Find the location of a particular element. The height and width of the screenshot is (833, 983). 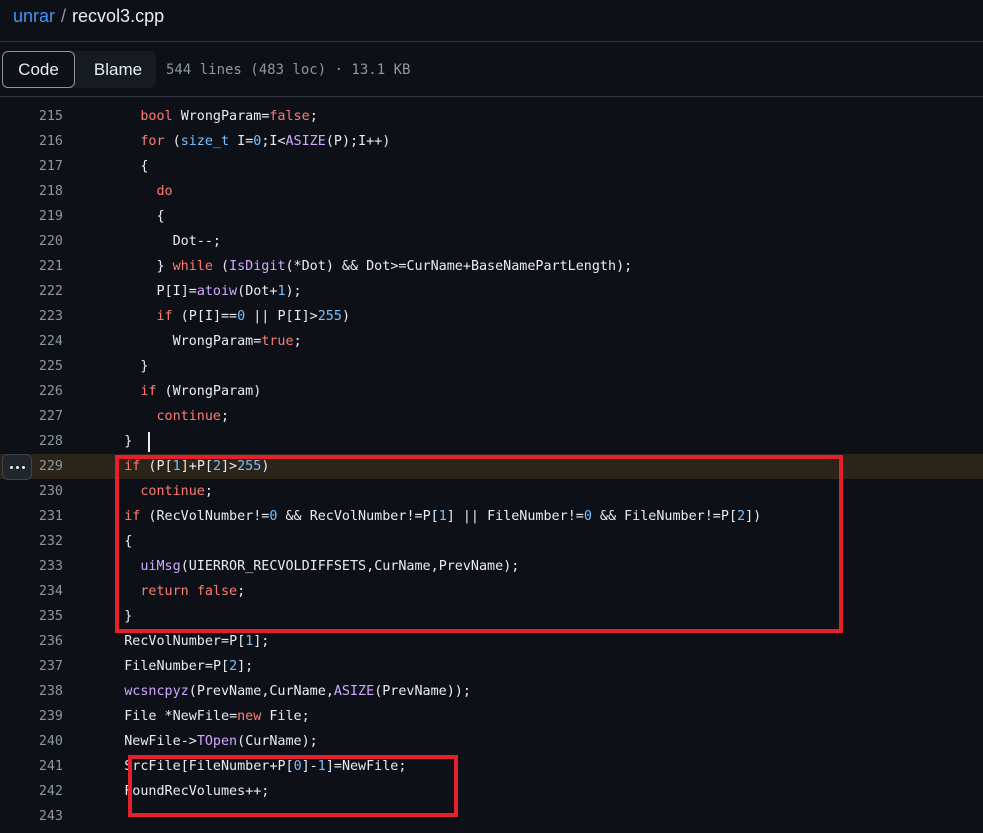

code-line: 243 is located at coordinates (491, 816).